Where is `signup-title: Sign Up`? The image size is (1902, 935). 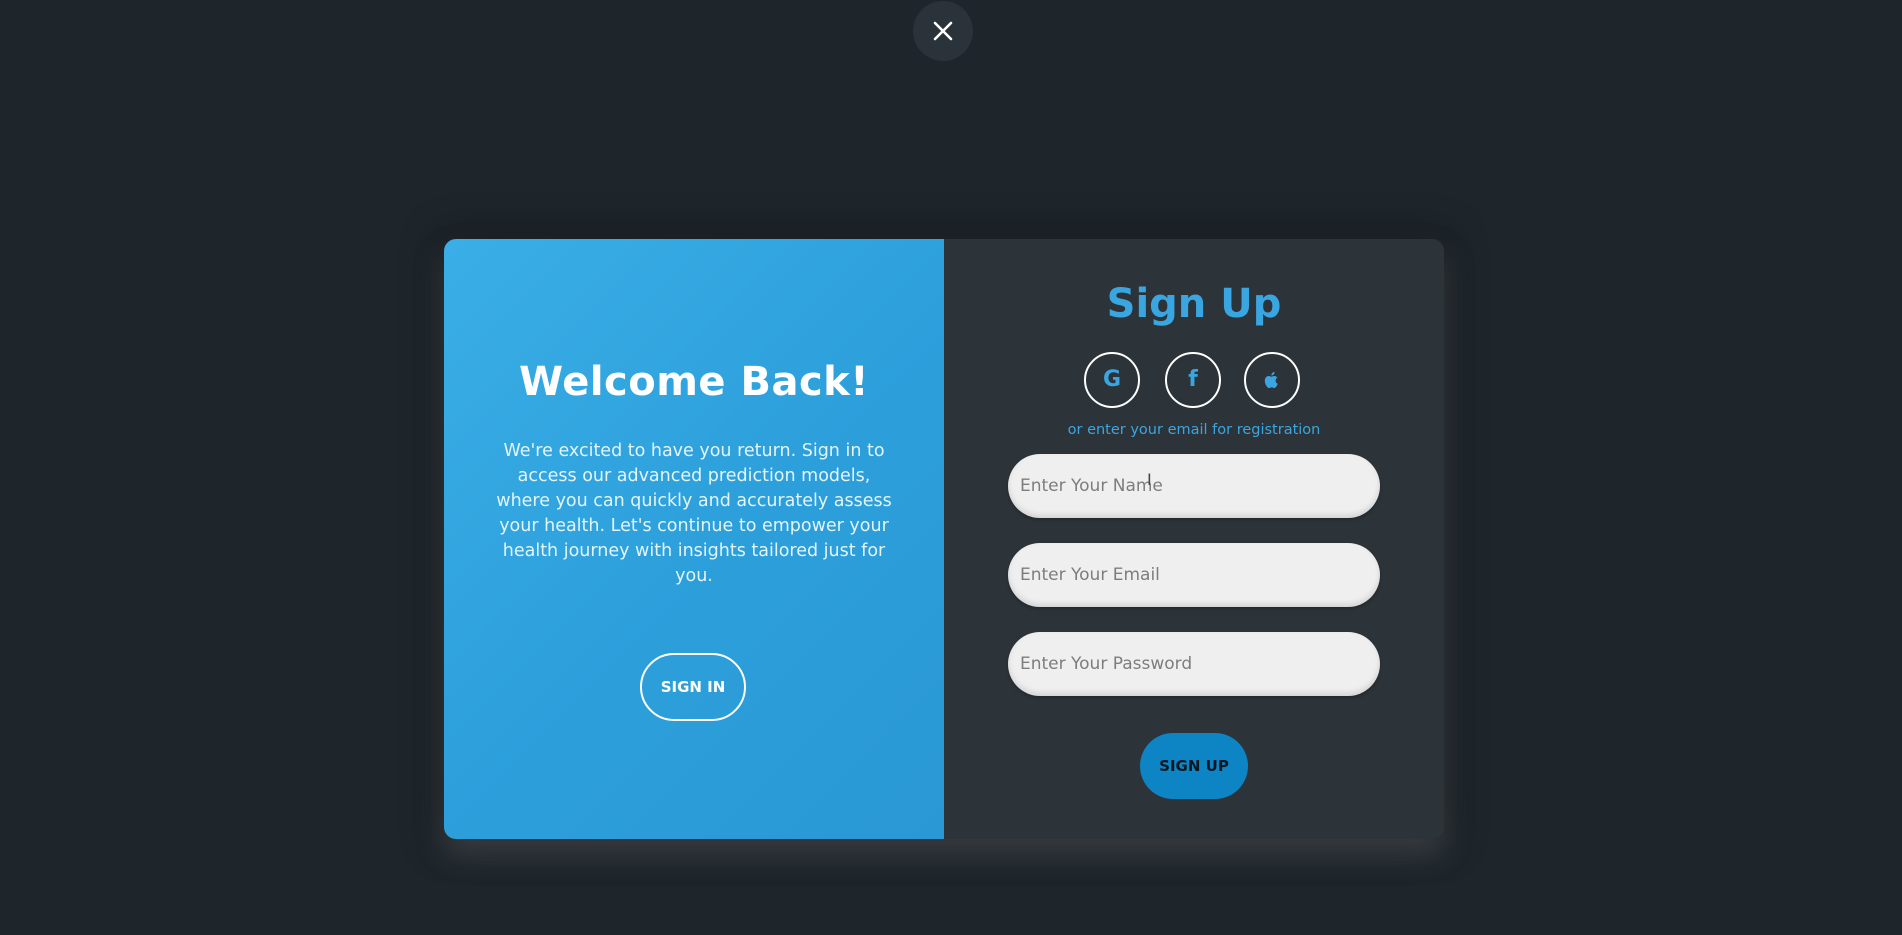 signup-title: Sign Up is located at coordinates (1194, 304).